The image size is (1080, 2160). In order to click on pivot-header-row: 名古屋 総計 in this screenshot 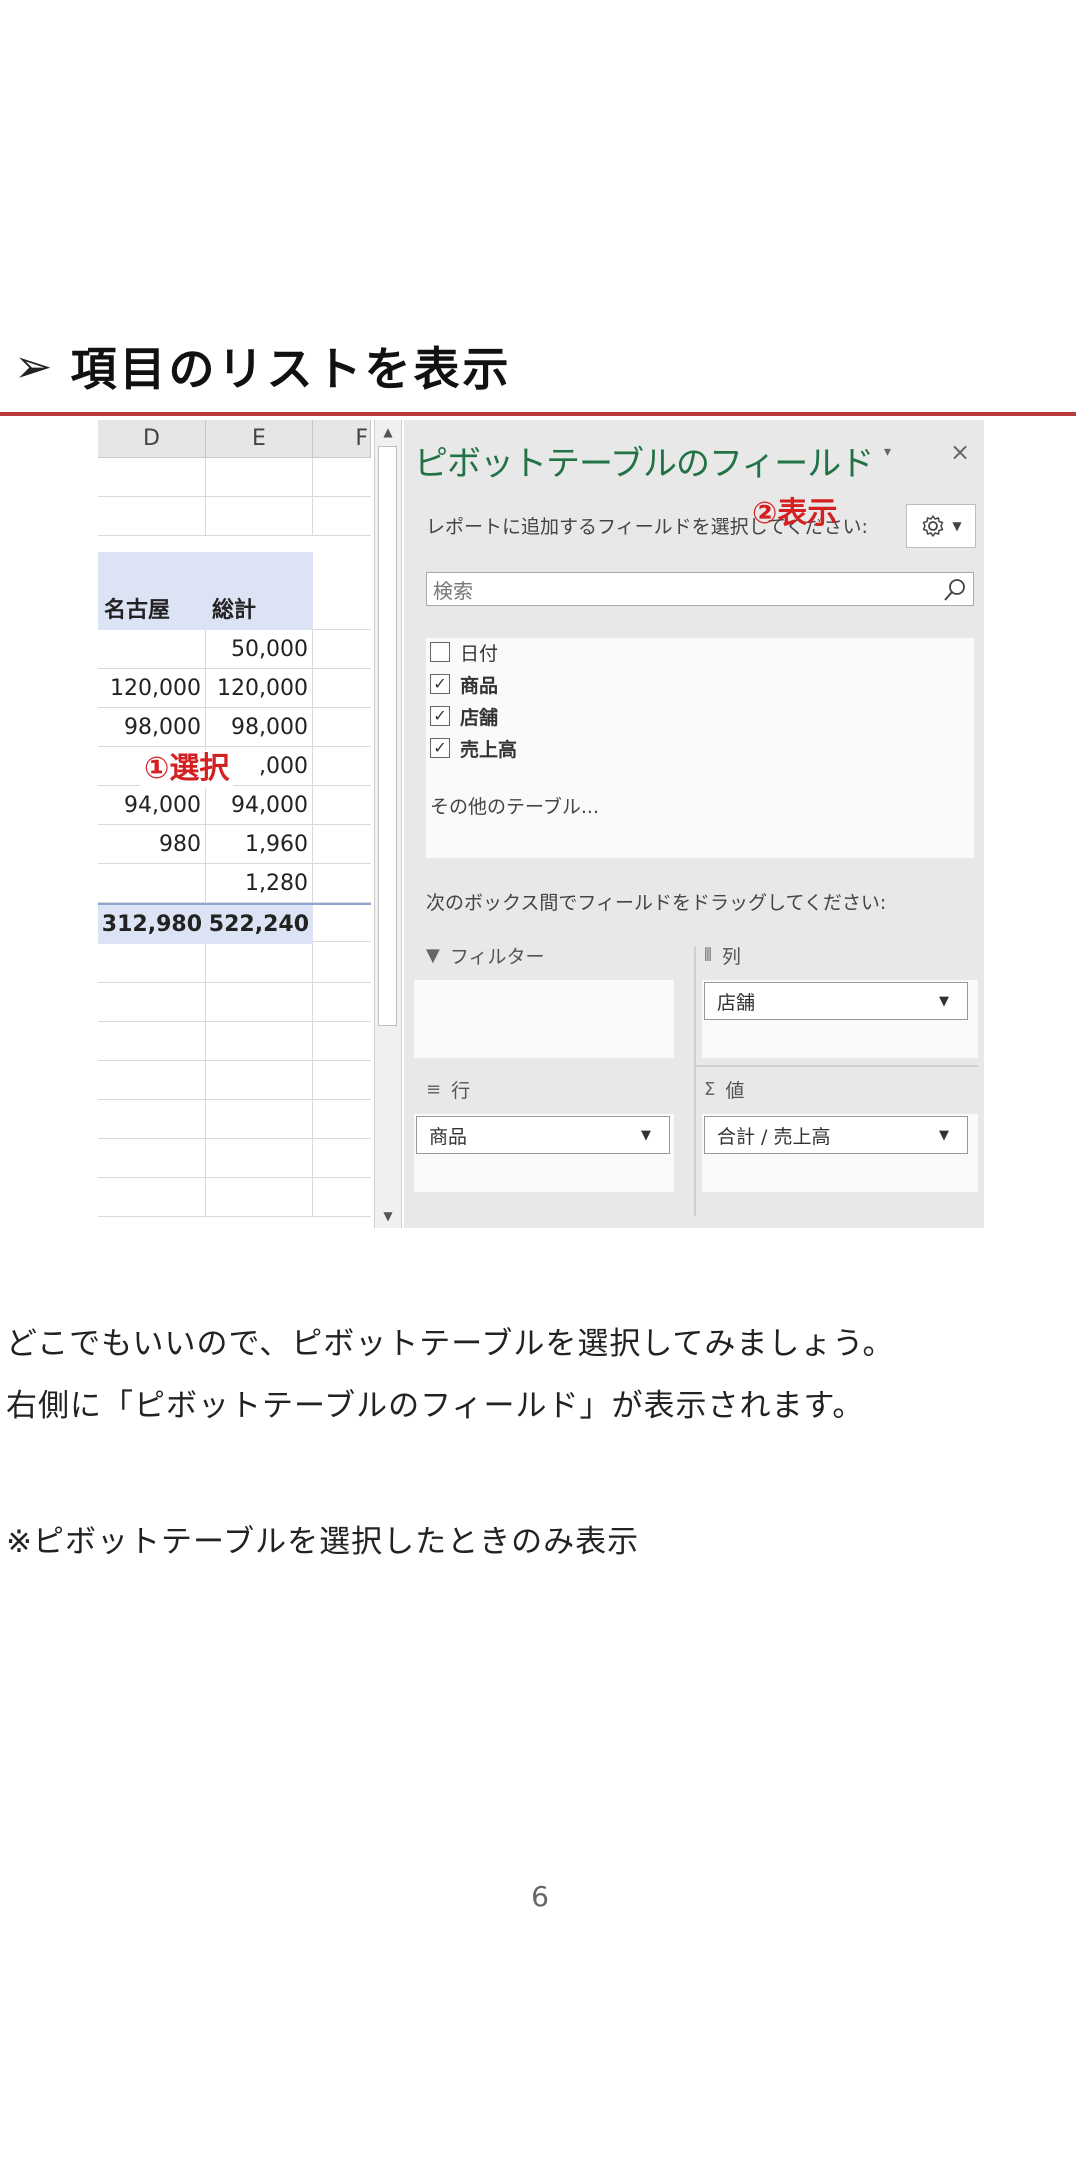, I will do `click(234, 591)`.